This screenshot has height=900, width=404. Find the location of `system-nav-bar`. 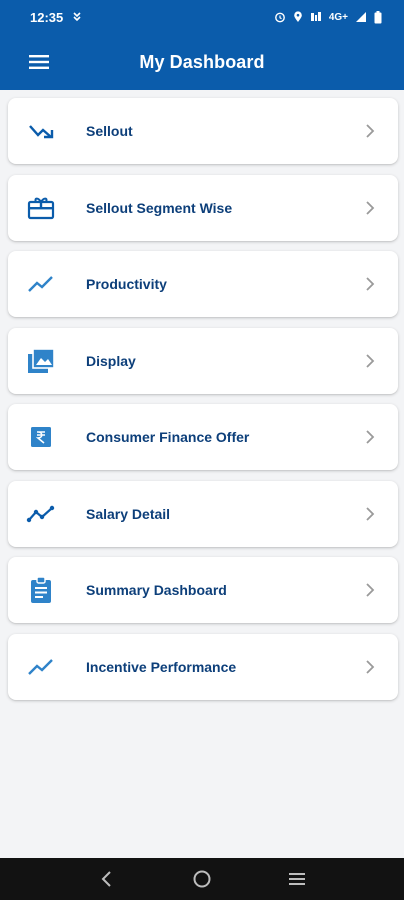

system-nav-bar is located at coordinates (202, 879).